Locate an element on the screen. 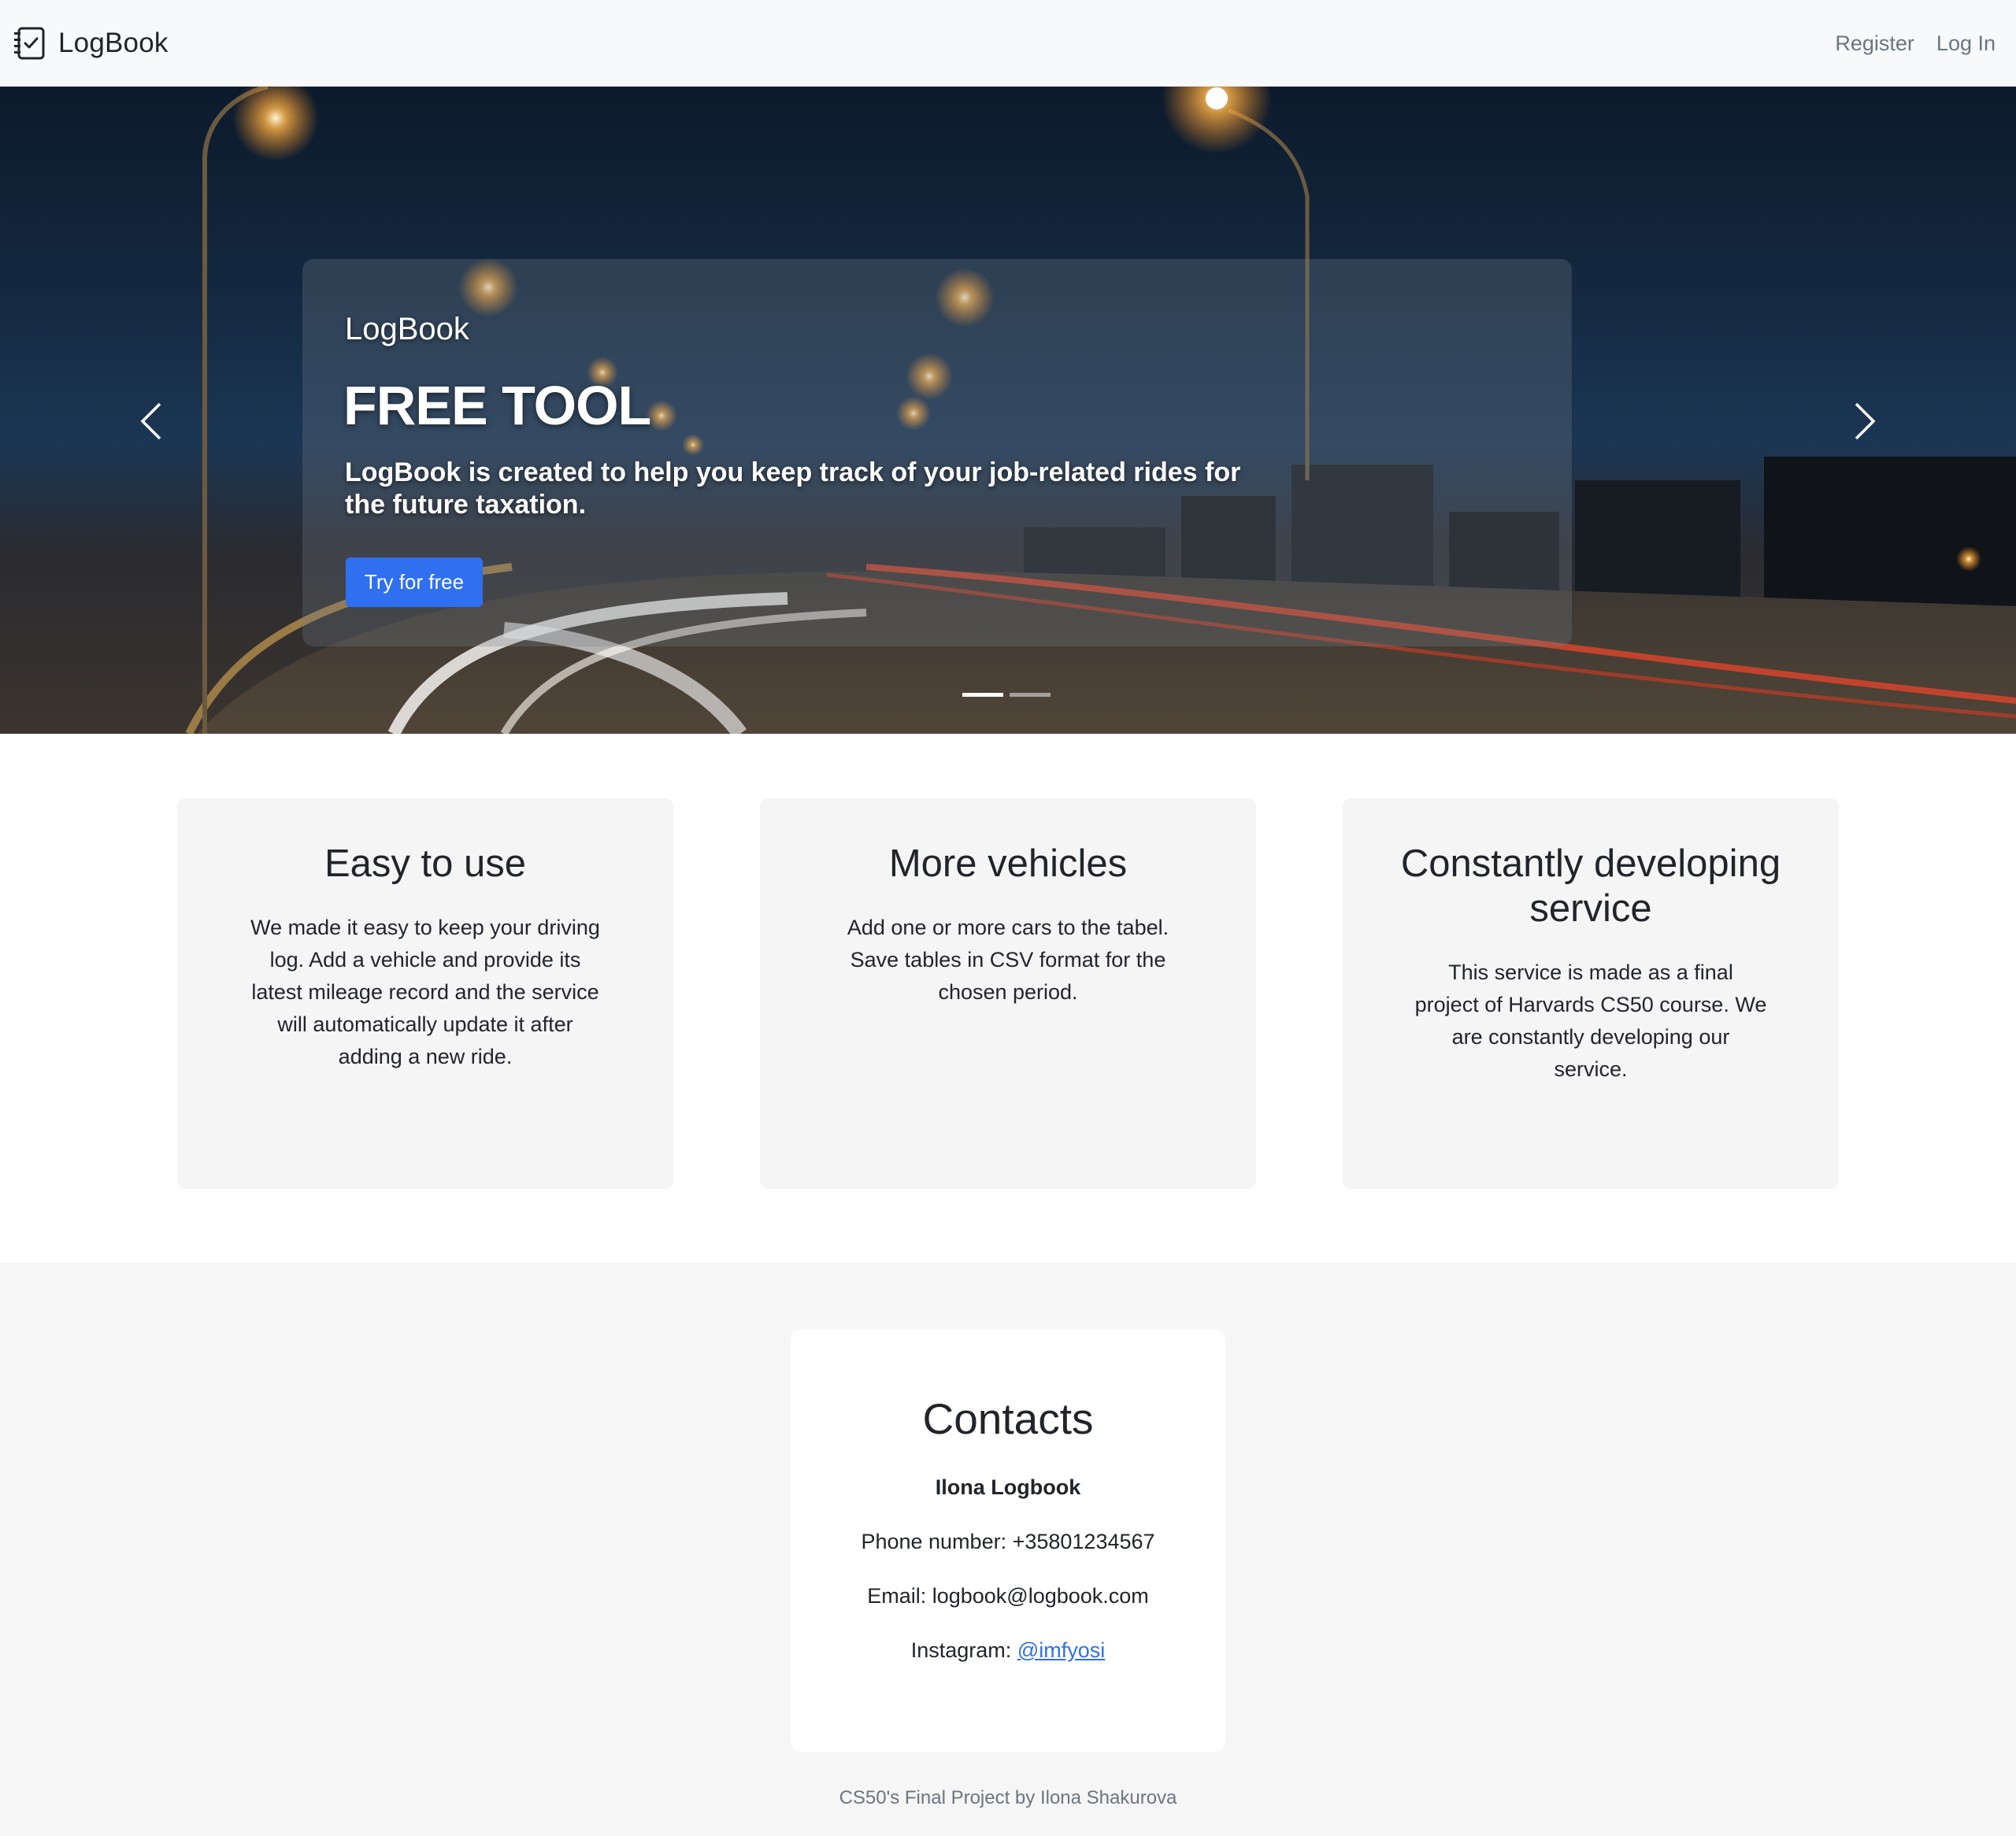 Image resolution: width=2016 pixels, height=1836 pixels. hero-caption-panel is located at coordinates (937, 452).